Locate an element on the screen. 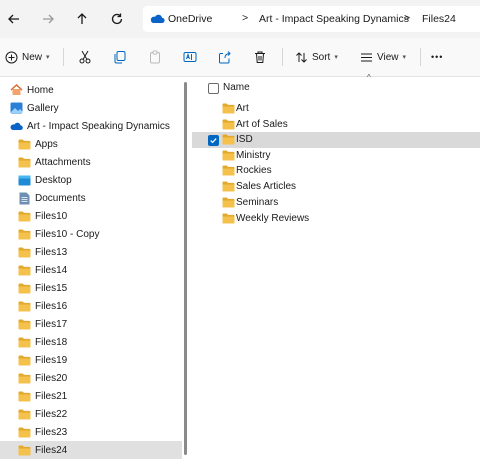 This screenshot has height=459, width=480. new-label: New is located at coordinates (32, 57).